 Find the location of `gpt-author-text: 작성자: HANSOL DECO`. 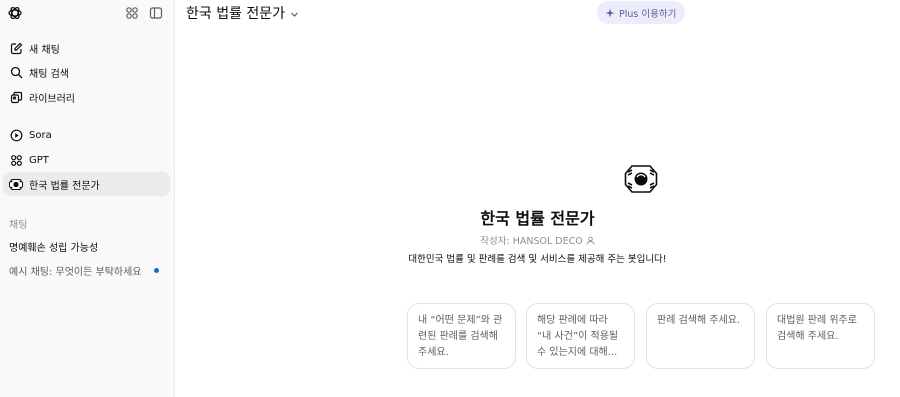

gpt-author-text: 작성자: HANSOL DECO is located at coordinates (531, 241).